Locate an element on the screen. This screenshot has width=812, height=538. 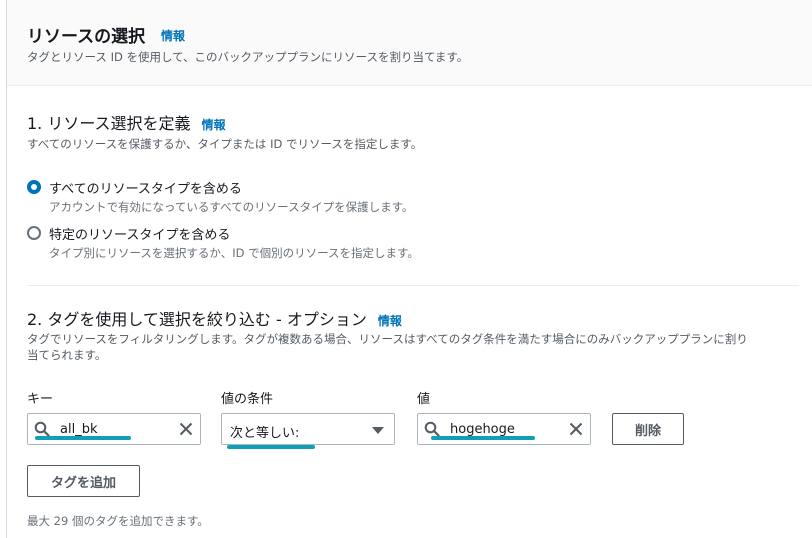
header-info-link: 情報 is located at coordinates (173, 35).